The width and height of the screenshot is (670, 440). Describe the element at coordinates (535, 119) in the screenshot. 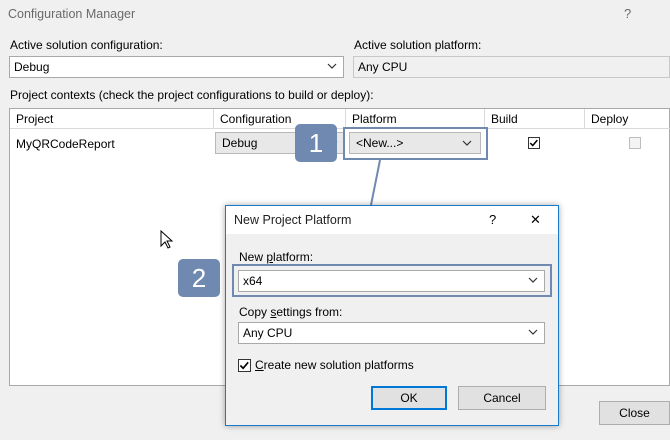

I see `column-header-build: Build` at that location.